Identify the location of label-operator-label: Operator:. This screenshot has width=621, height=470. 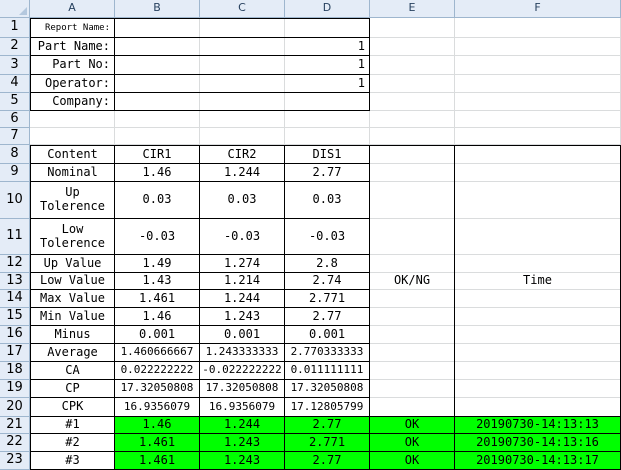
(72, 84).